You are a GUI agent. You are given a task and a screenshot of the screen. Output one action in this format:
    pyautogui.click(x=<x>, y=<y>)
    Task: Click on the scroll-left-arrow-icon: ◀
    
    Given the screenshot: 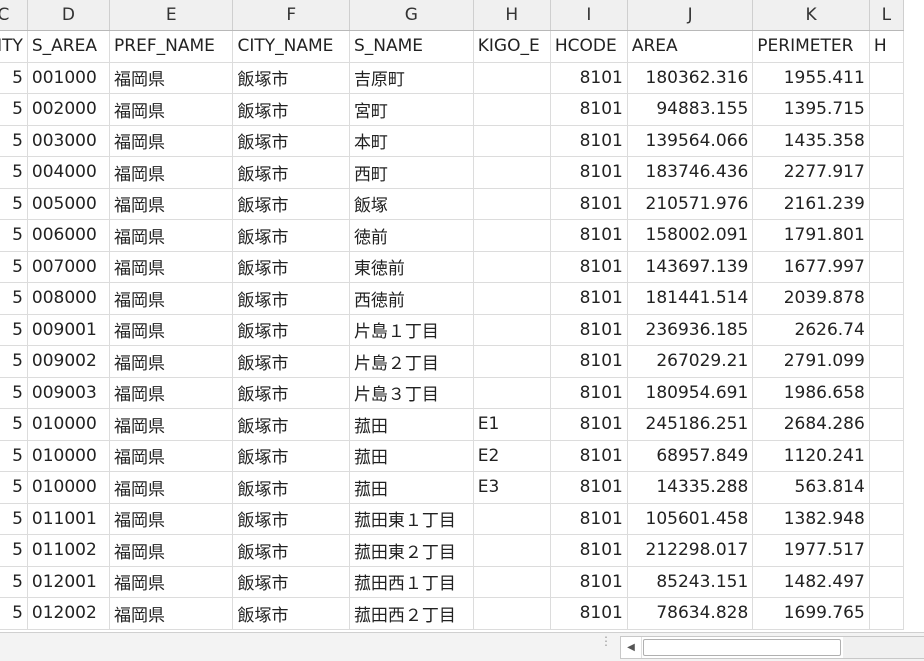 What is the action you would take?
    pyautogui.click(x=631, y=647)
    